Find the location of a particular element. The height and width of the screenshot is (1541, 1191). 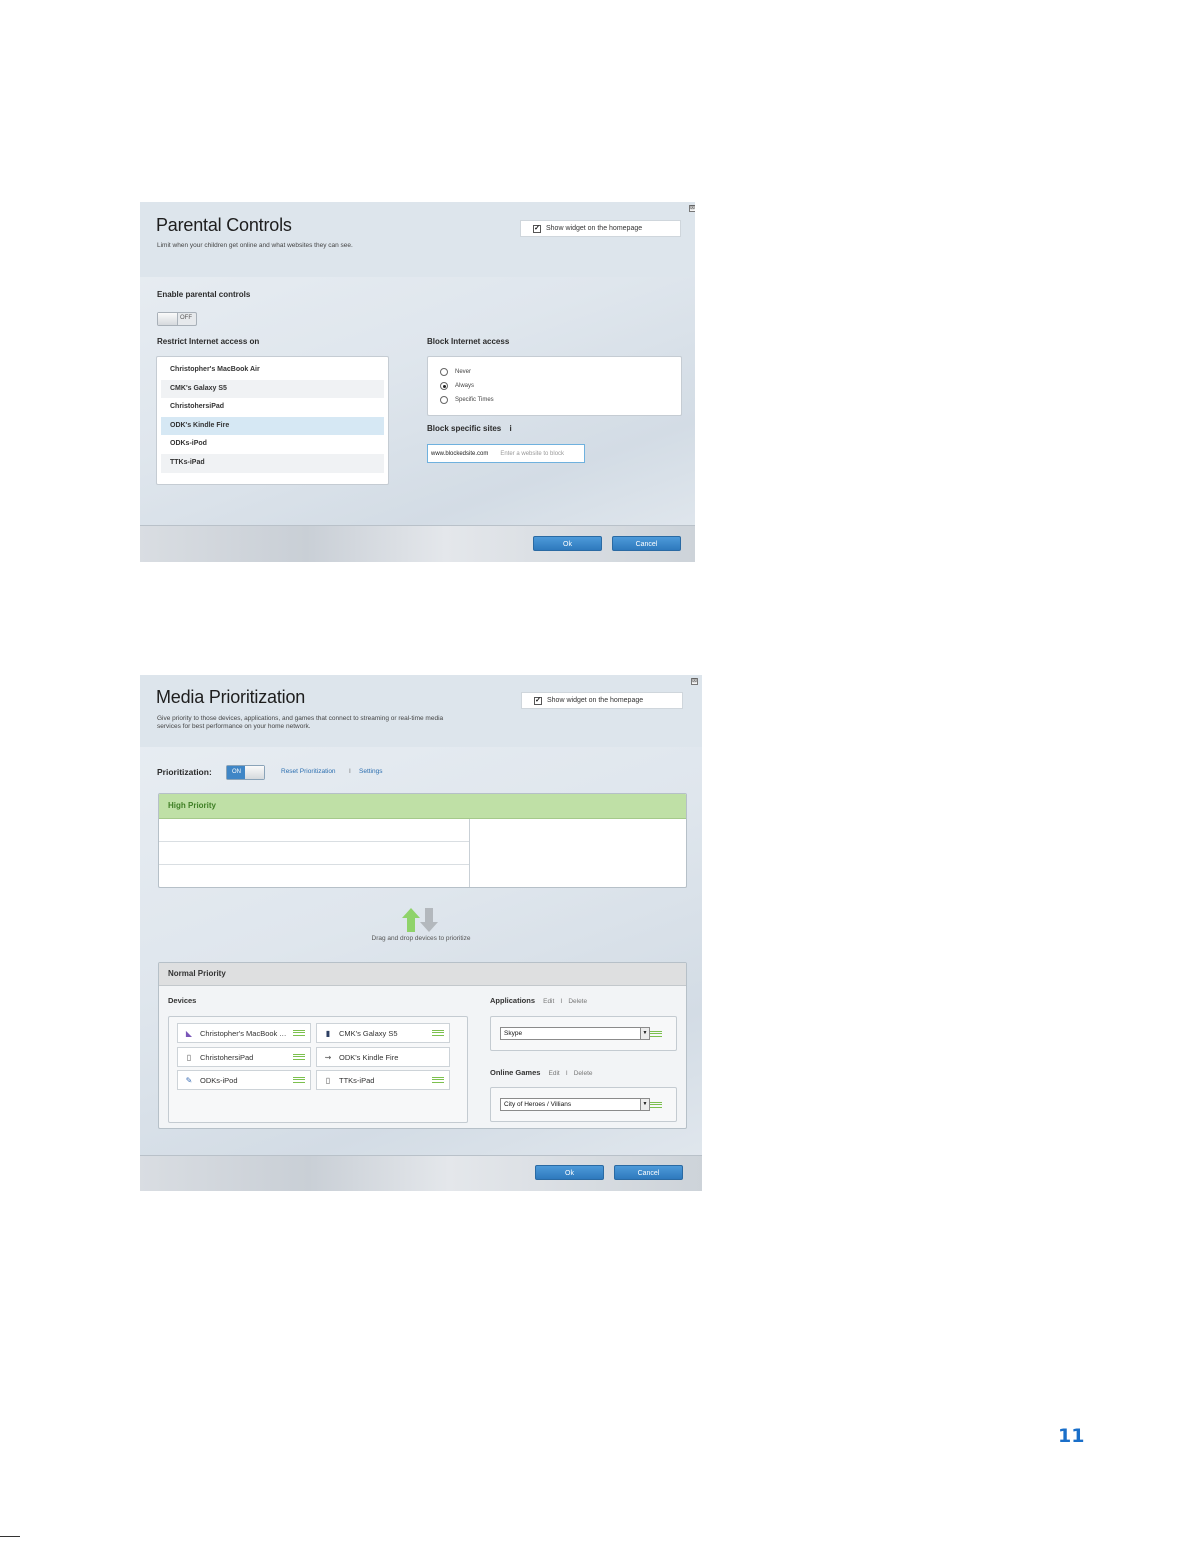

applications-label: Applications Edit I Delete is located at coordinates (538, 1000).